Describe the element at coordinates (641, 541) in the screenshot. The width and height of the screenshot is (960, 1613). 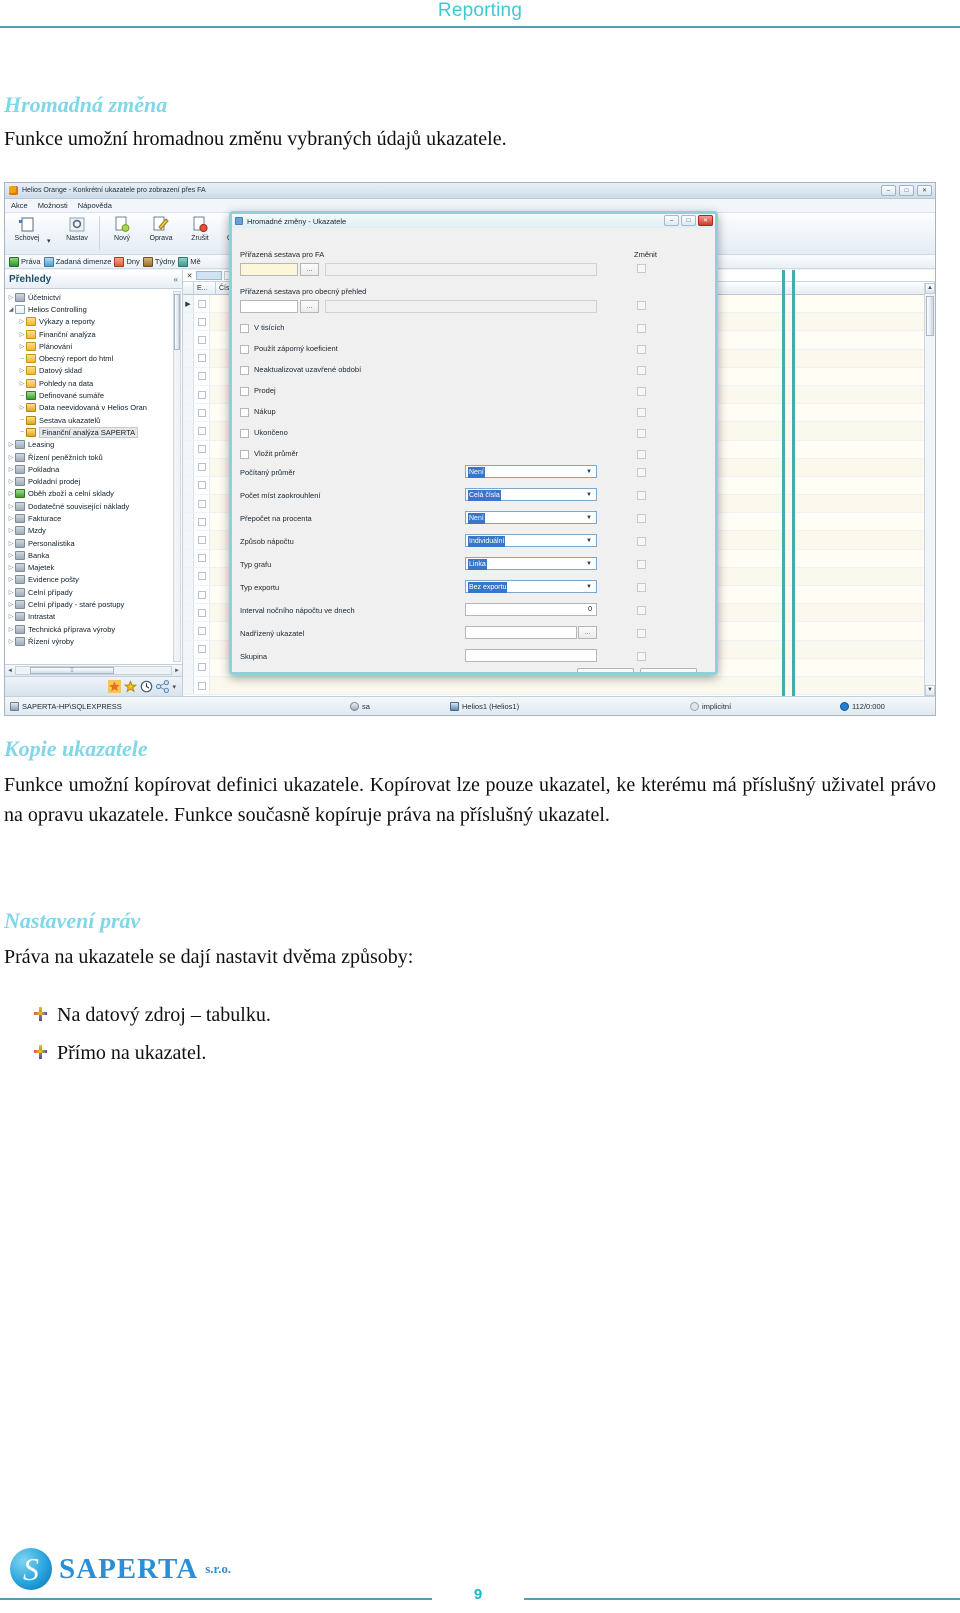
I see `changer-checkbox-zpusob-napoctu` at that location.